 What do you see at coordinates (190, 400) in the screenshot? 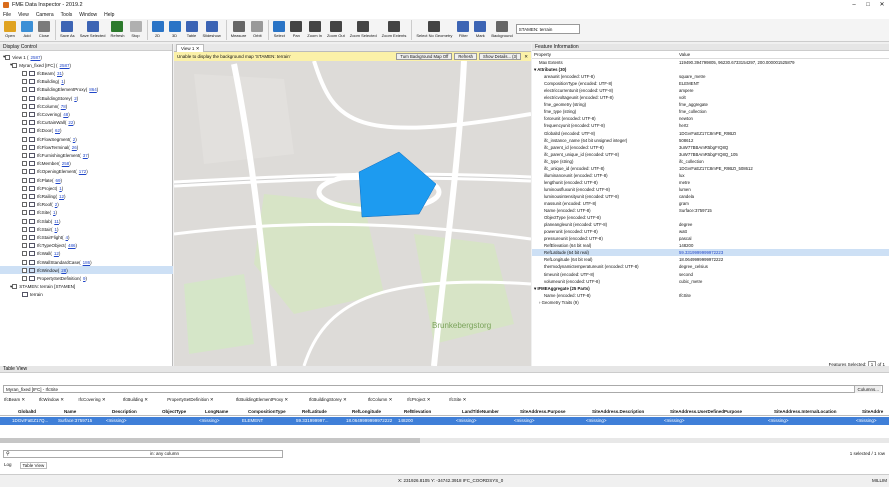
I see `table-tab-propertysetdefinition: PropertySetDefinition ✕` at bounding box center [190, 400].